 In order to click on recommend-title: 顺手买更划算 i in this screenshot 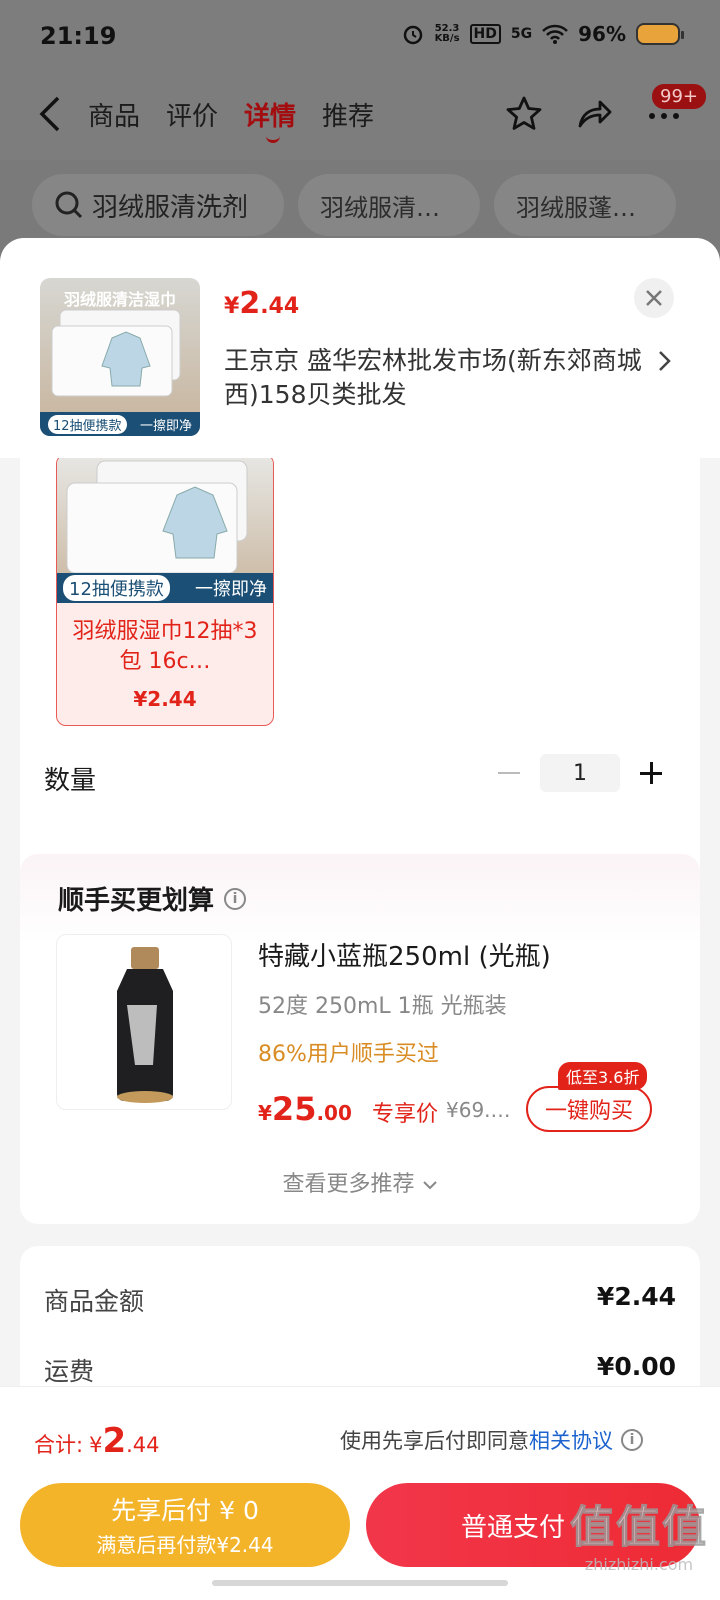, I will do `click(152, 898)`.